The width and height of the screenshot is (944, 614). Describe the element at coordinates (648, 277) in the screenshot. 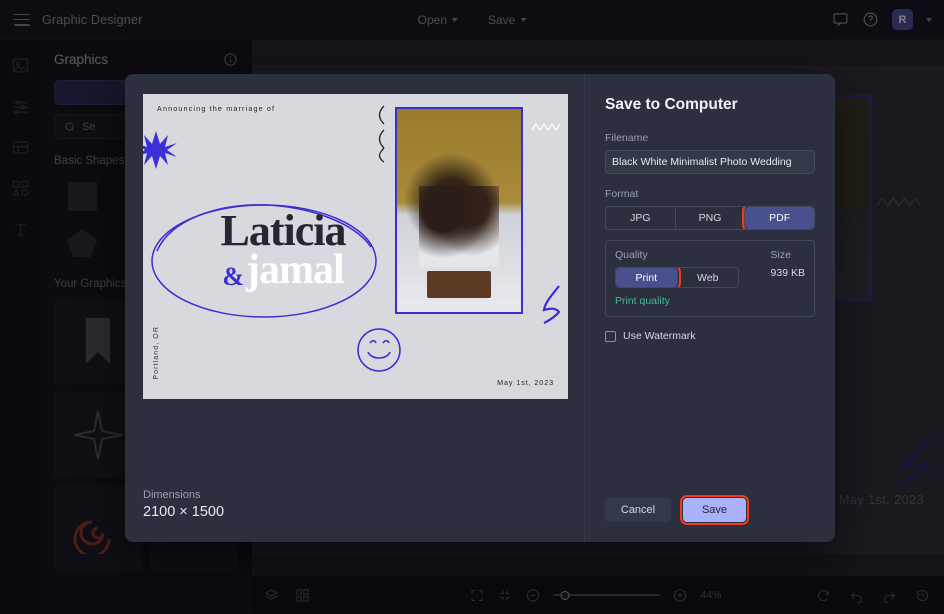

I see `quality-option-print: Print` at that location.